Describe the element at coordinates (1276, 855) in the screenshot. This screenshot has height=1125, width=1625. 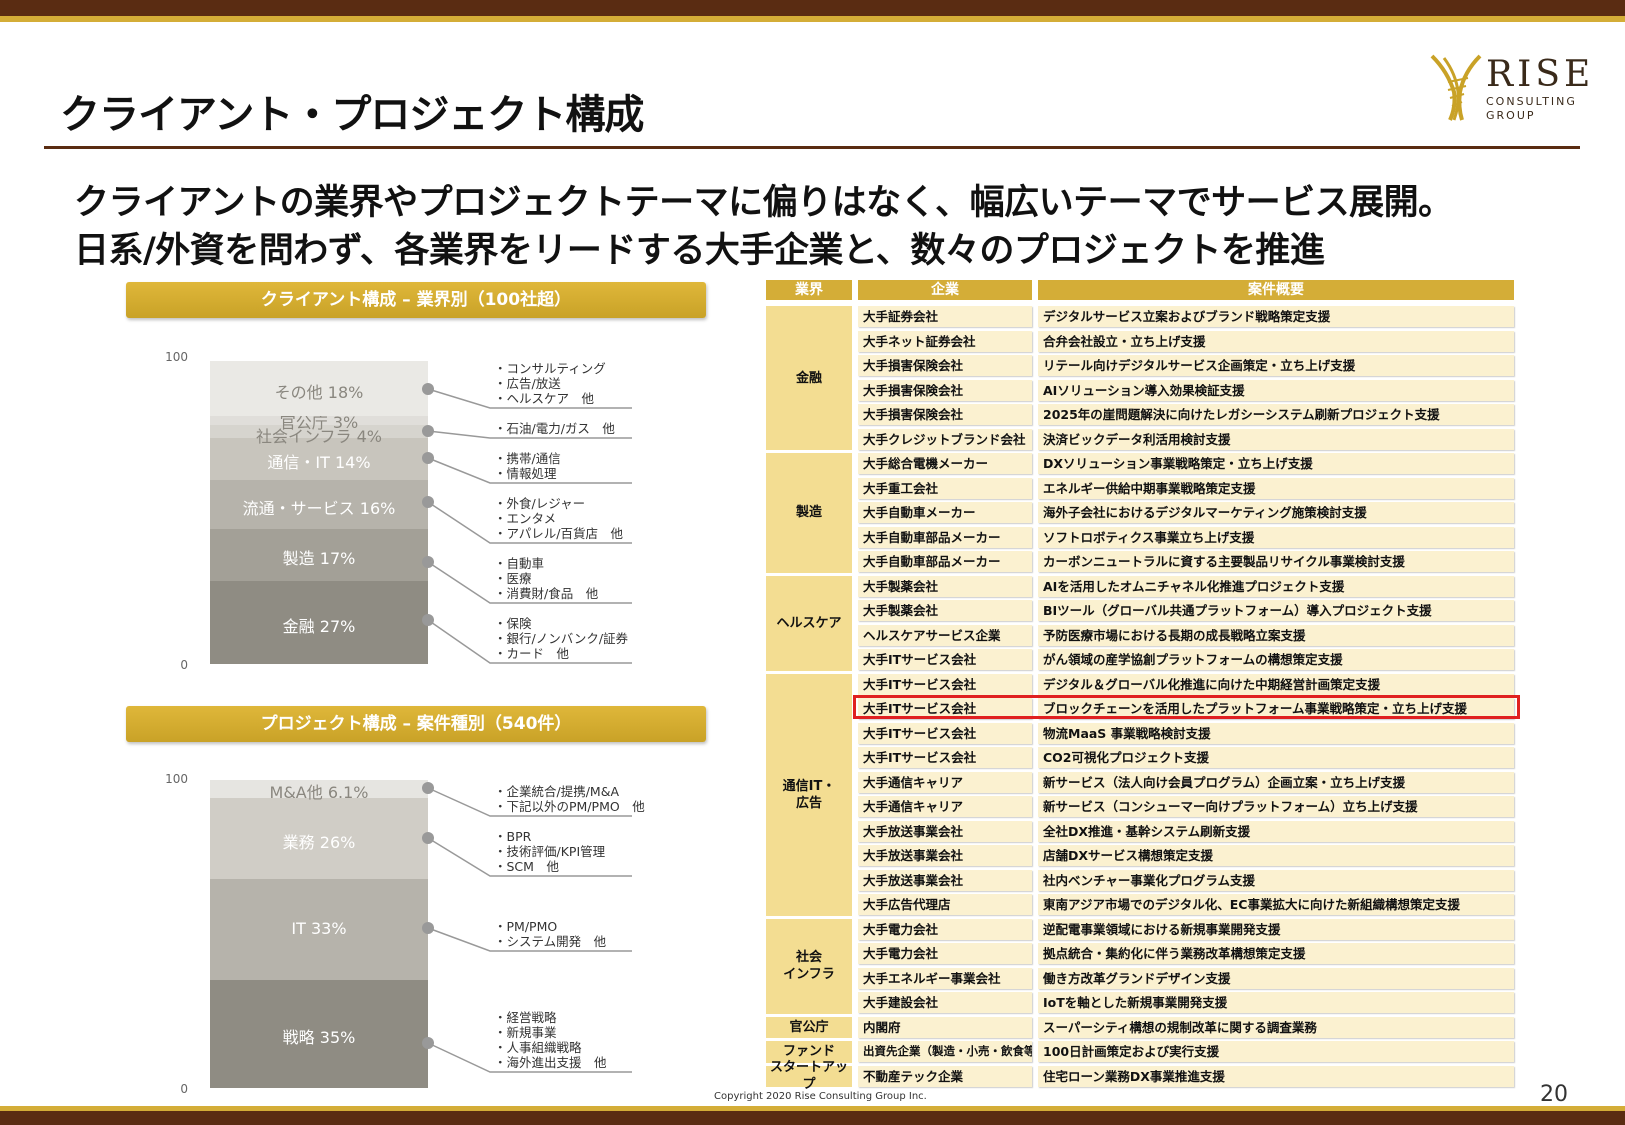
I see `project-summary-cell: 店舗DXサービス構想策定支援` at that location.